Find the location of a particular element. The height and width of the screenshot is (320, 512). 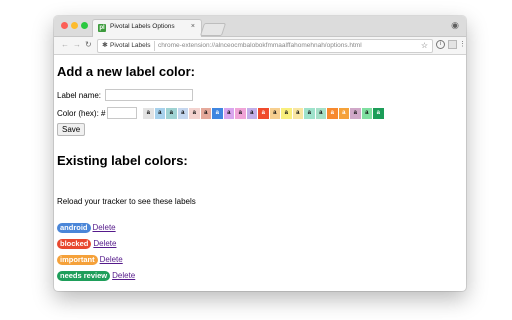

info-icon: i is located at coordinates (440, 44).